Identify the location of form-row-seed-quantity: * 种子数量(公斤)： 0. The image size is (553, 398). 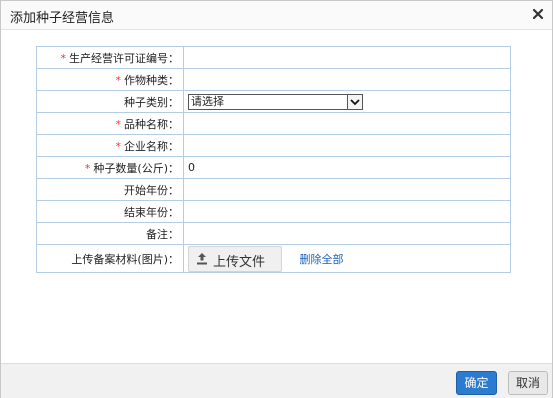
(273, 167).